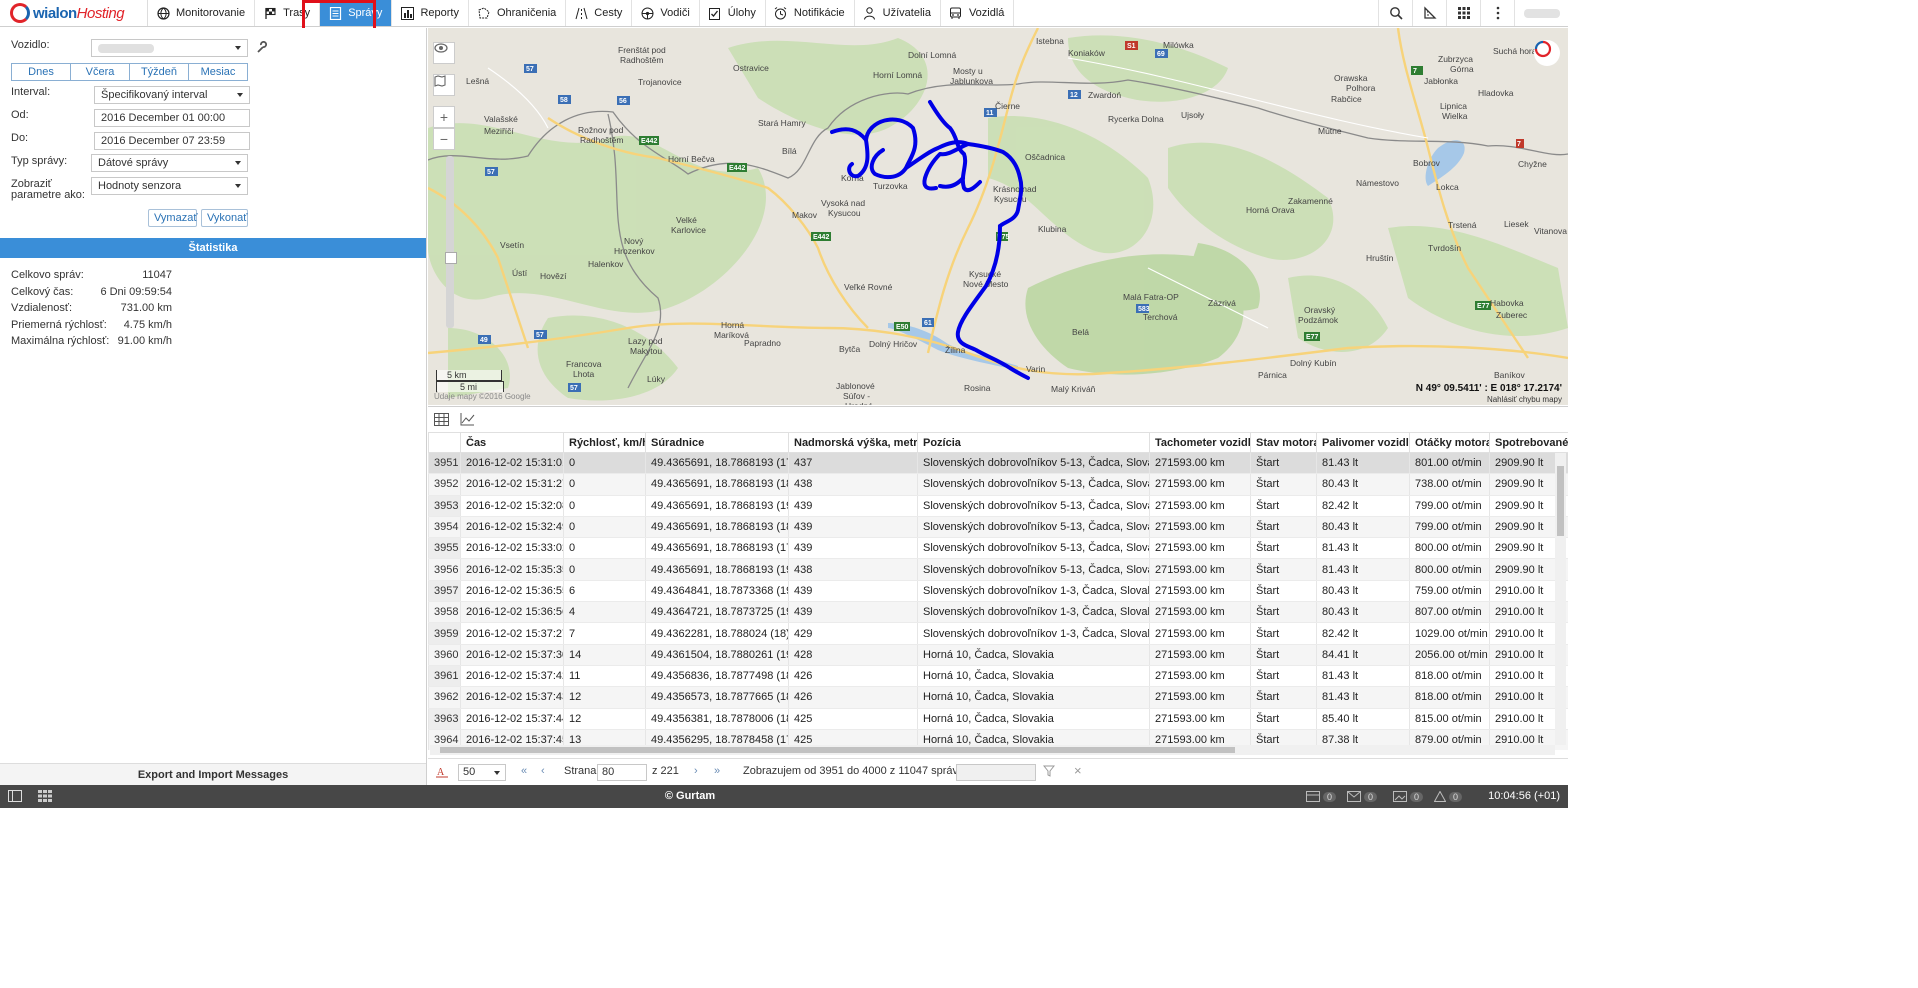  I want to click on user-account-menu, so click(1541, 13).